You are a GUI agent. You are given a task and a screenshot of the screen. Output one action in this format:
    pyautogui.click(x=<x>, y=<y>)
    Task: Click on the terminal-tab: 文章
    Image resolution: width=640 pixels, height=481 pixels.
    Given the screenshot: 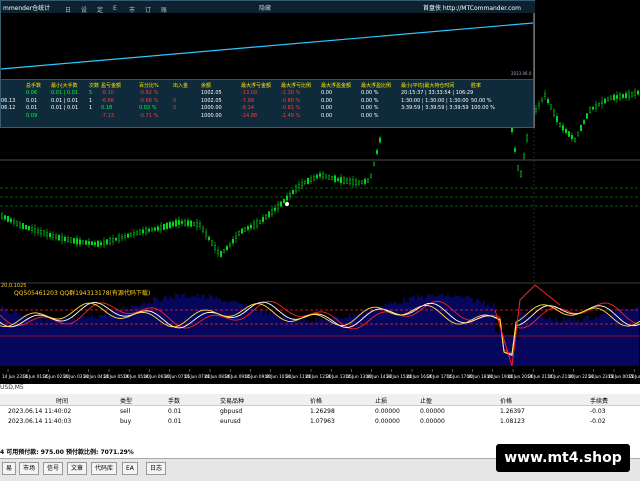 What is the action you would take?
    pyautogui.click(x=77, y=468)
    